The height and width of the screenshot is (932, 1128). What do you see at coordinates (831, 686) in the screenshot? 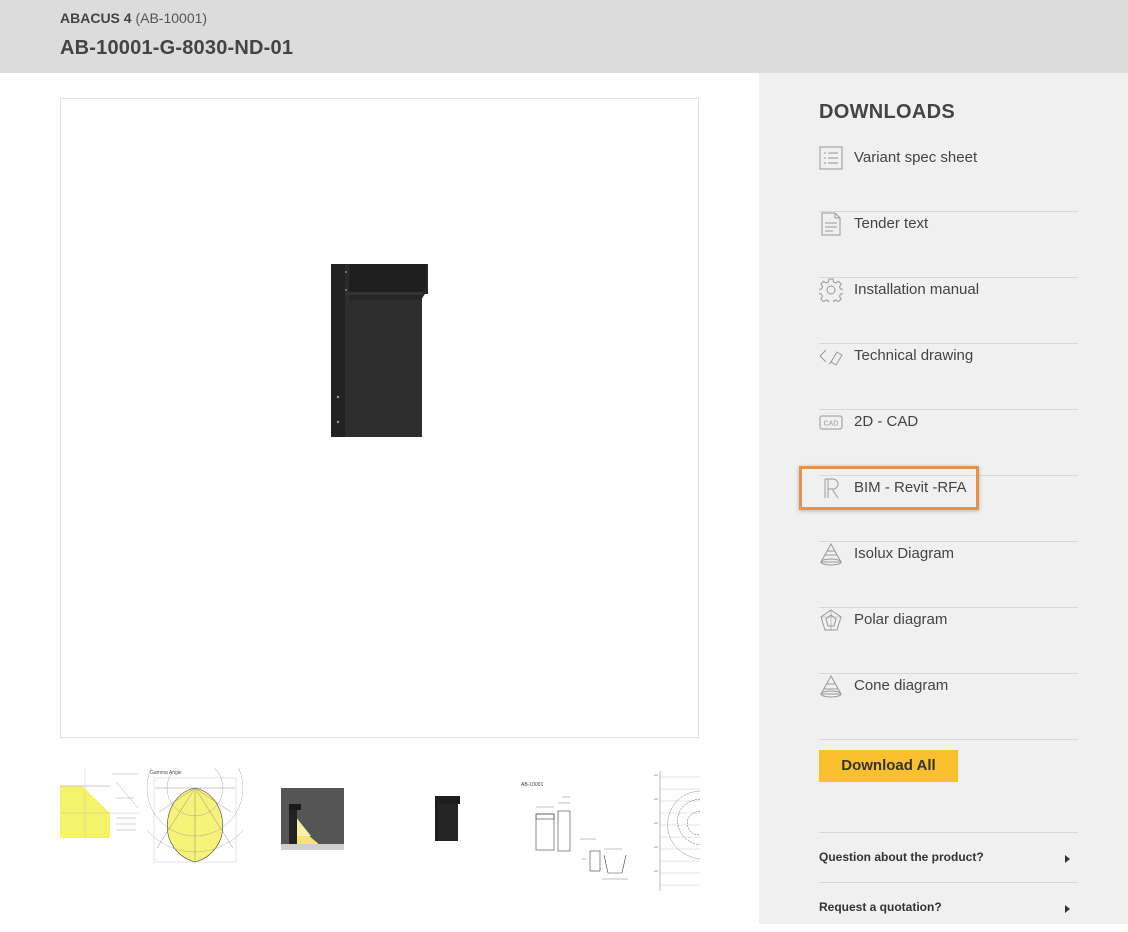
I see `cone-icon` at bounding box center [831, 686].